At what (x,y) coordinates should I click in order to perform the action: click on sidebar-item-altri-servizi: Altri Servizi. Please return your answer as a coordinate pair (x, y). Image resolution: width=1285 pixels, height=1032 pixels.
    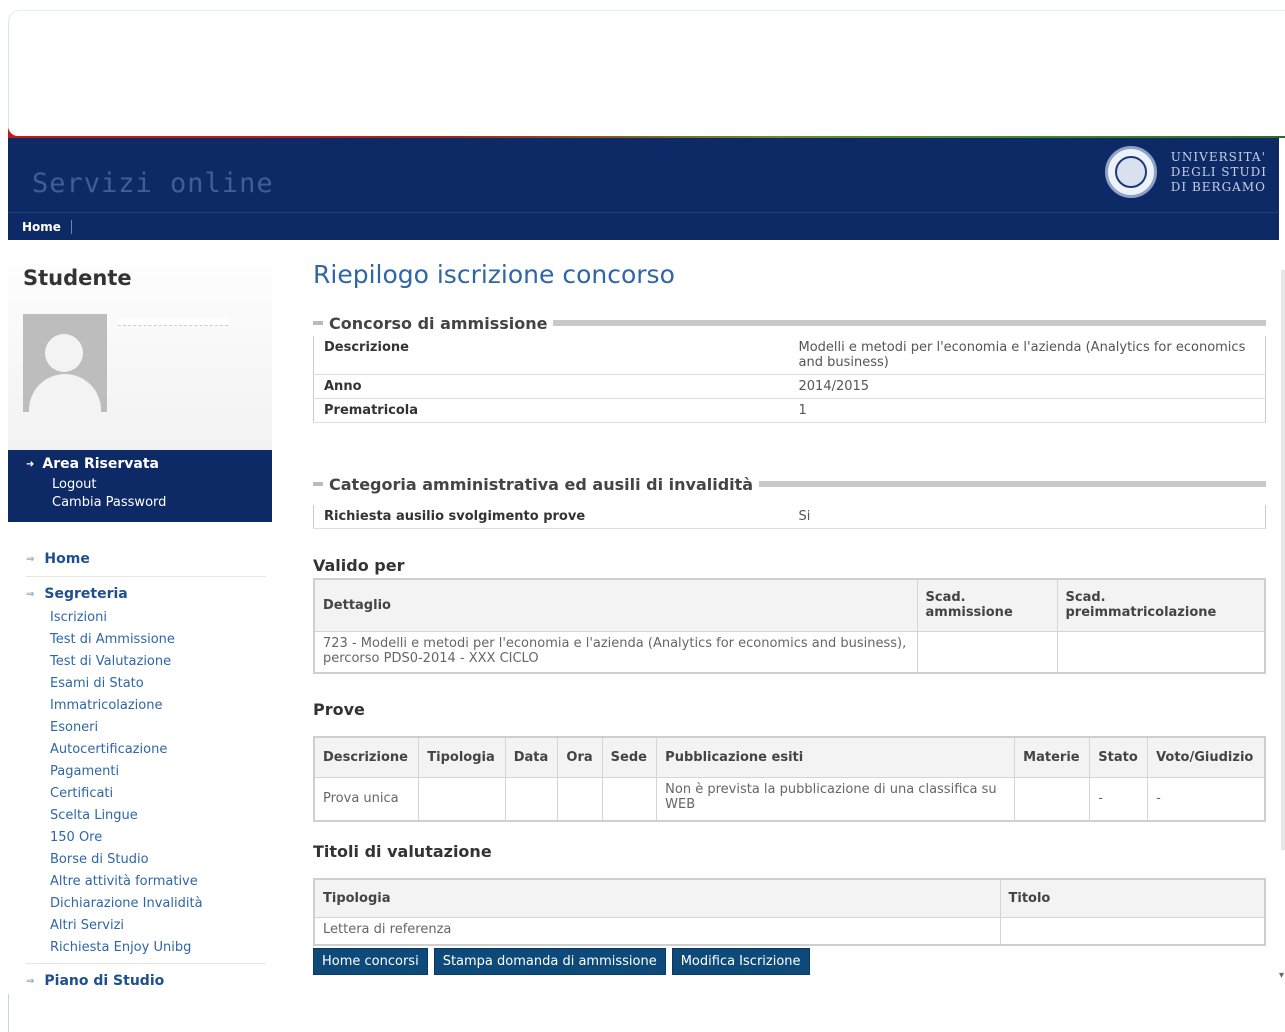
    Looking at the image, I should click on (161, 926).